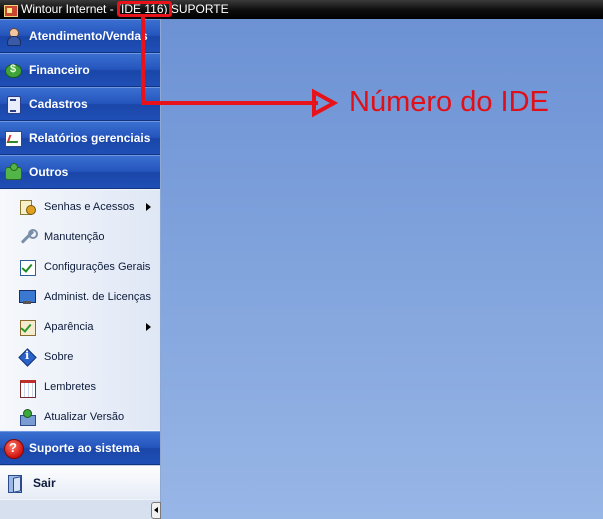 This screenshot has height=519, width=603. I want to click on annotation-label: Número do IDE, so click(449, 102).